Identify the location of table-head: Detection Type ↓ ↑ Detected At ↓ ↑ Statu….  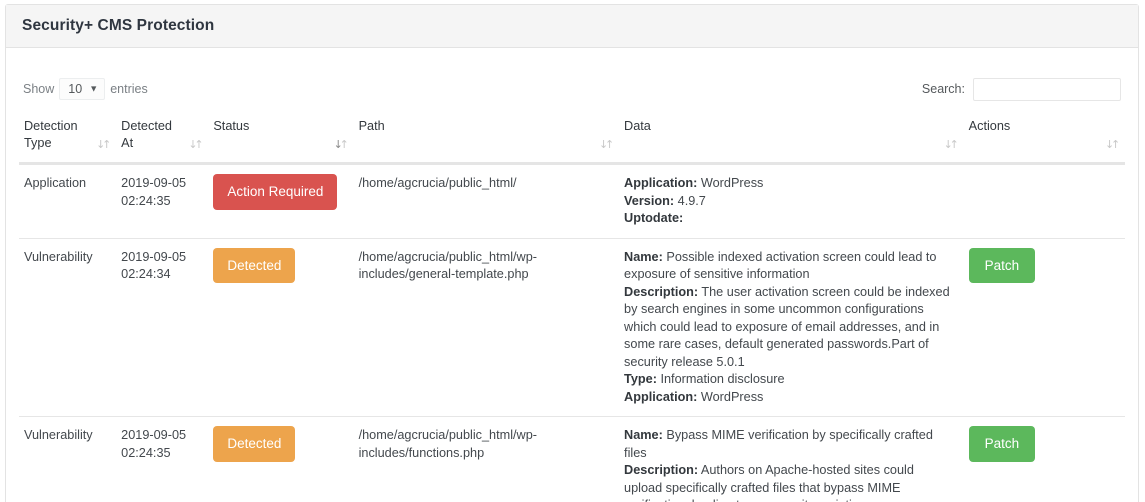
(572, 138).